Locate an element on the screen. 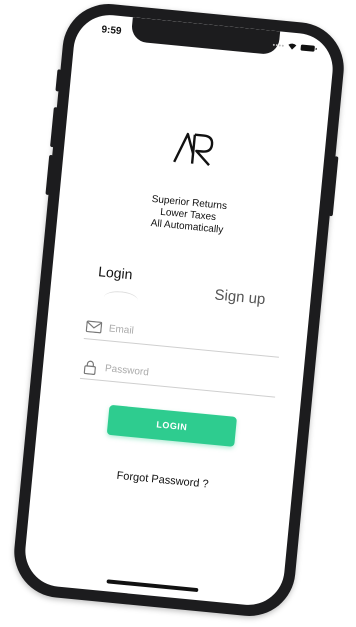  login-button: LOGIN is located at coordinates (172, 425).